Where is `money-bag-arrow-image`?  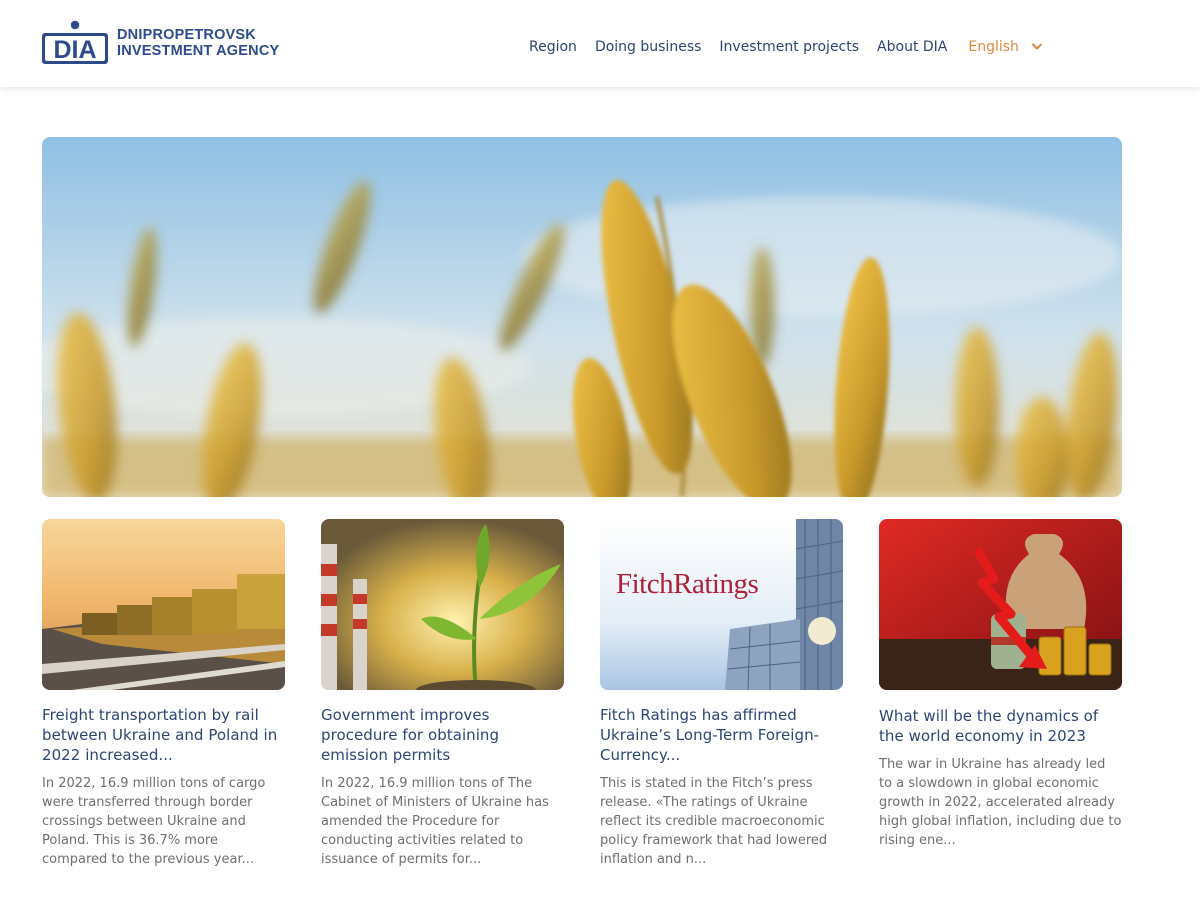 money-bag-arrow-image is located at coordinates (1000, 604).